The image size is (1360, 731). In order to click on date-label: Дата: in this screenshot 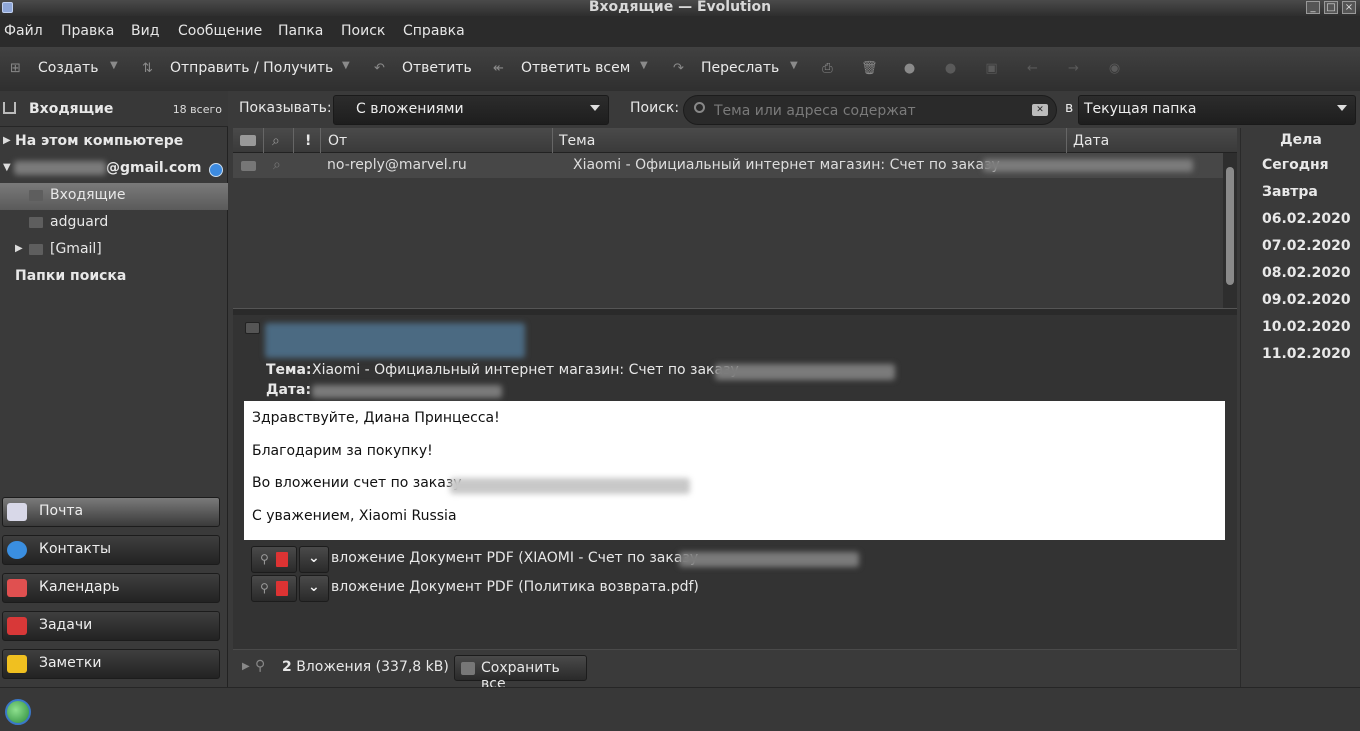, I will do `click(289, 390)`.